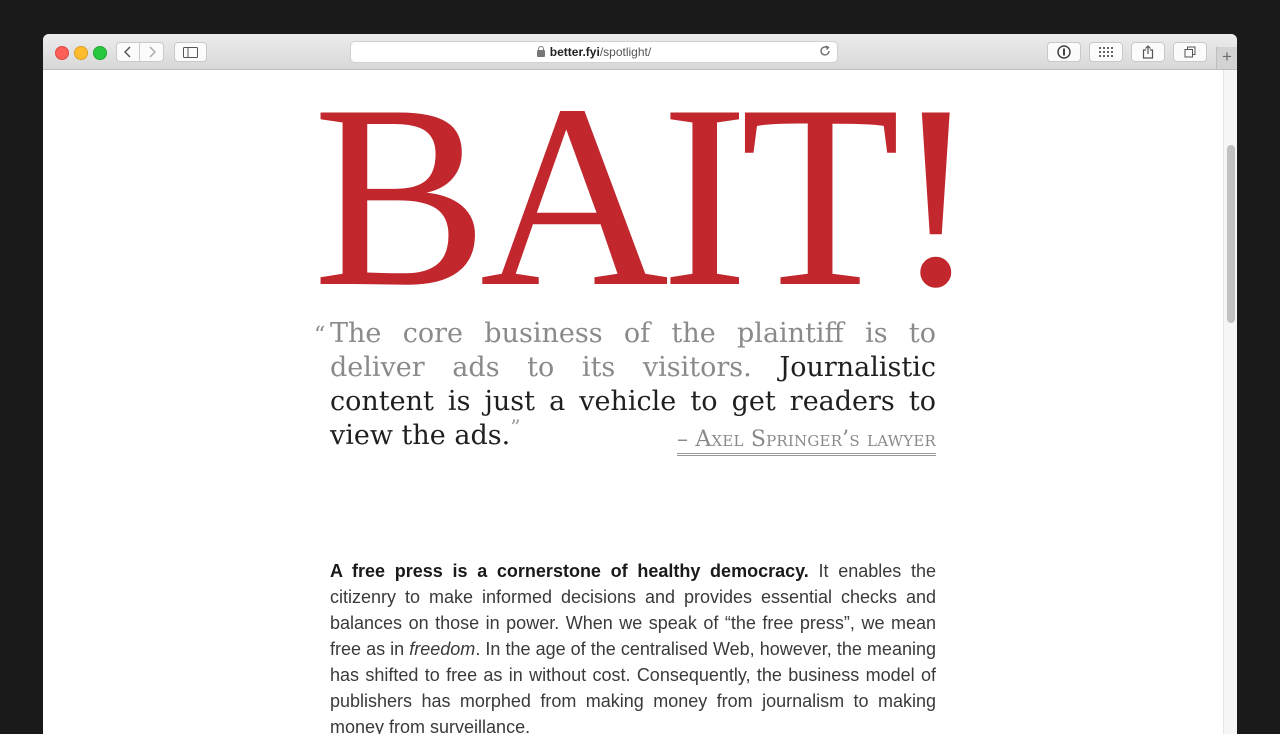 This screenshot has width=1280, height=734. What do you see at coordinates (515, 427) in the screenshot?
I see `close-quote-mark: ”` at bounding box center [515, 427].